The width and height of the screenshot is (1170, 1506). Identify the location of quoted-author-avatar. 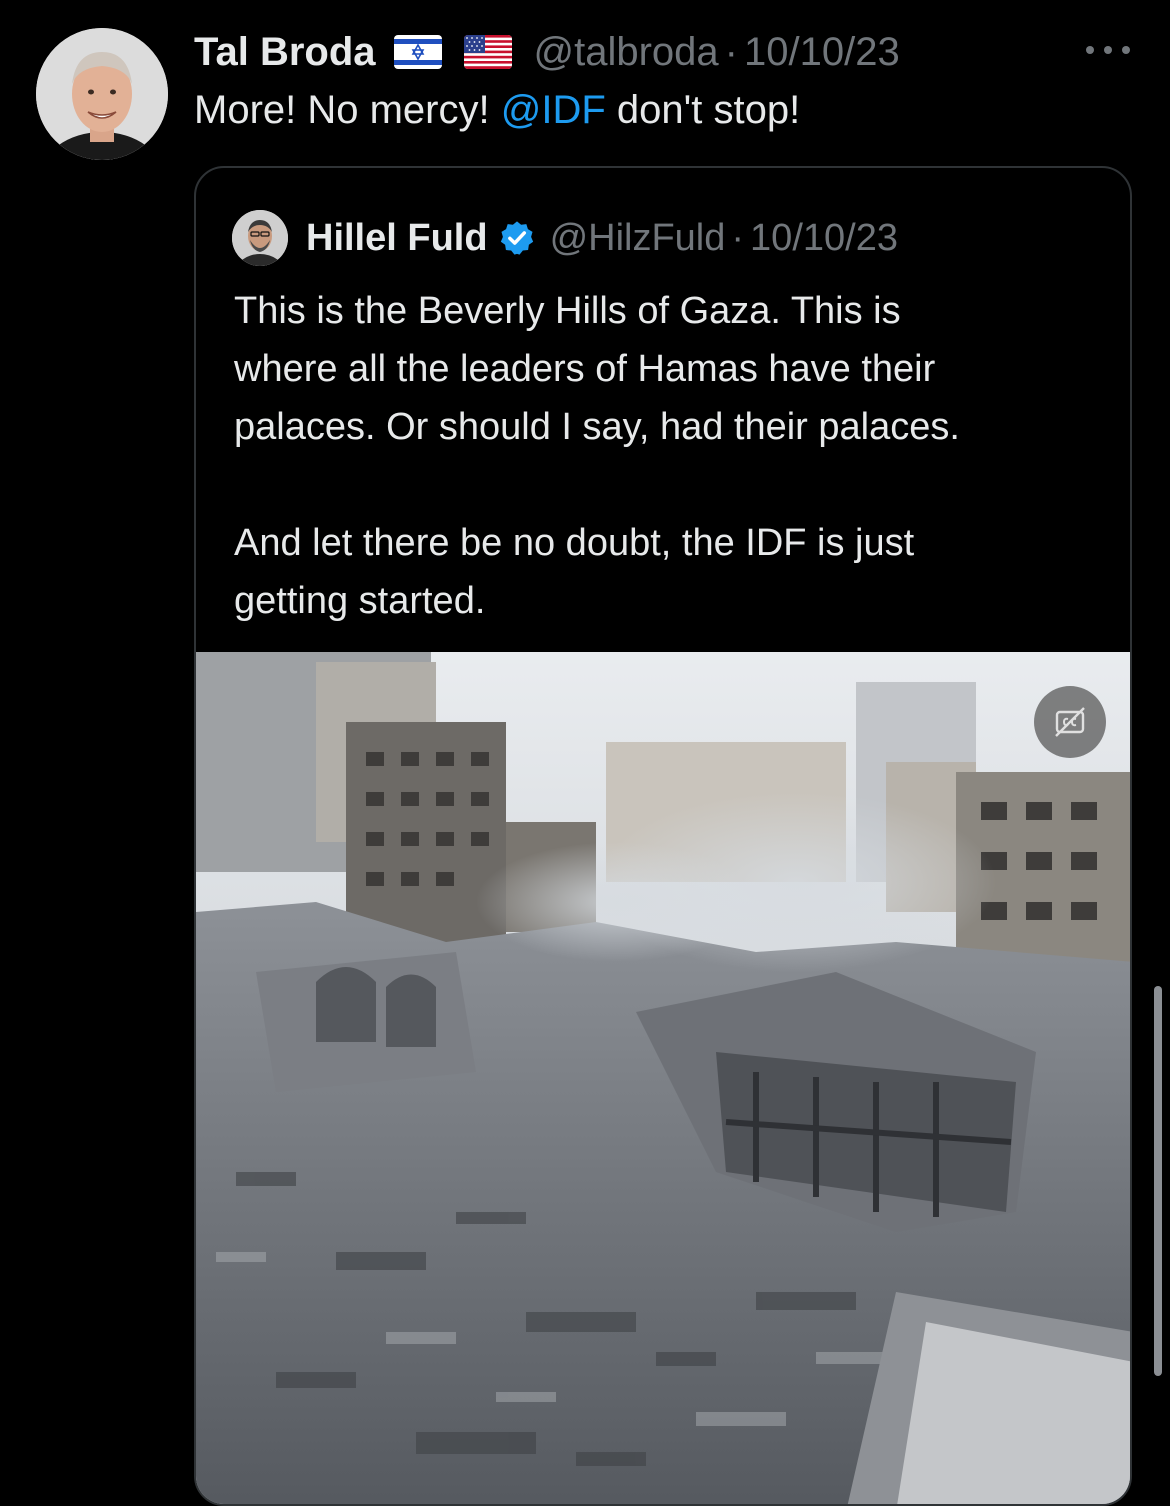
(260, 238).